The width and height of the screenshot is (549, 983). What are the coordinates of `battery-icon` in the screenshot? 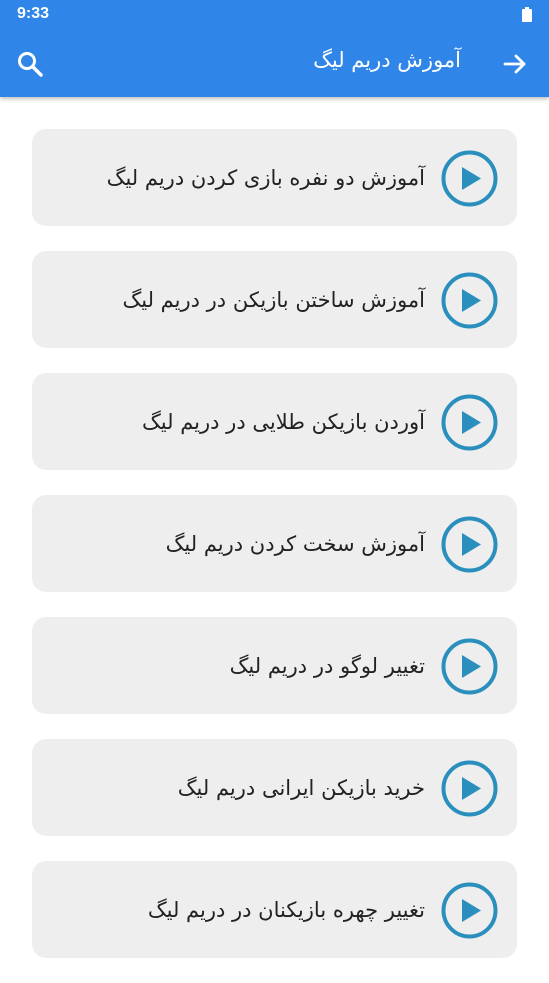 It's located at (527, 14).